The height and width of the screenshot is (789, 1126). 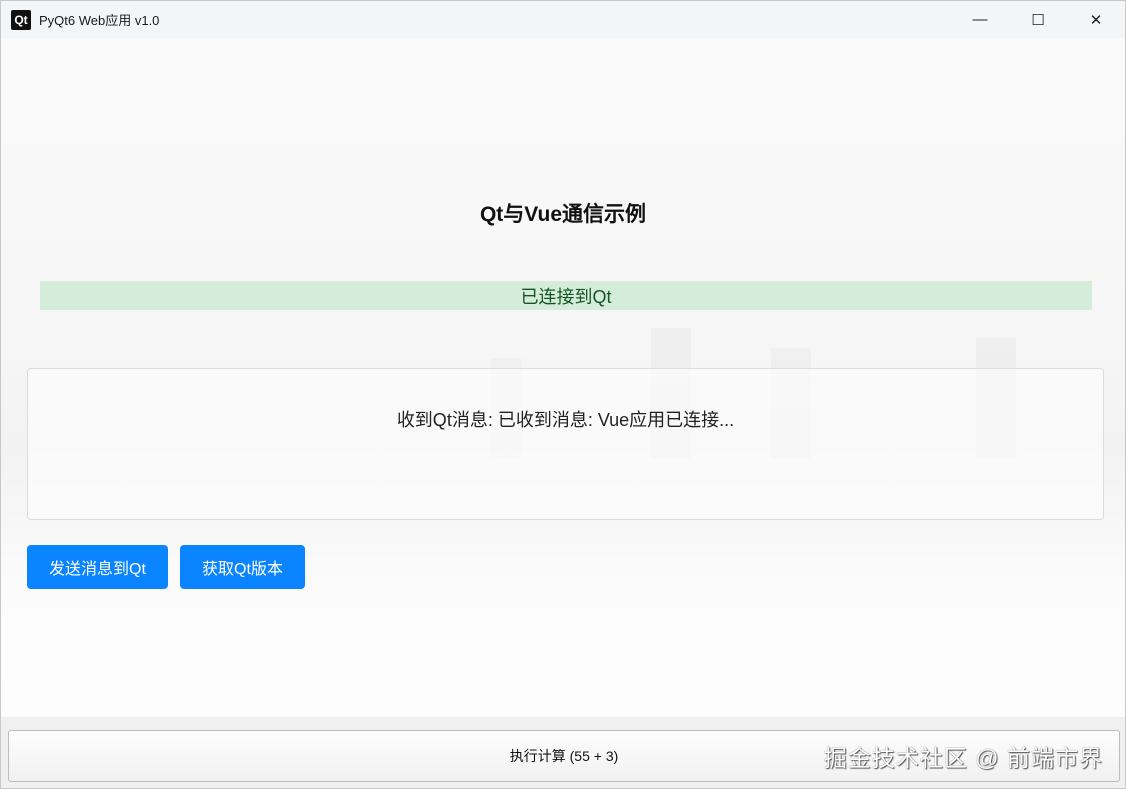 I want to click on page-title: Qt与Vue通信示例, so click(x=563, y=214).